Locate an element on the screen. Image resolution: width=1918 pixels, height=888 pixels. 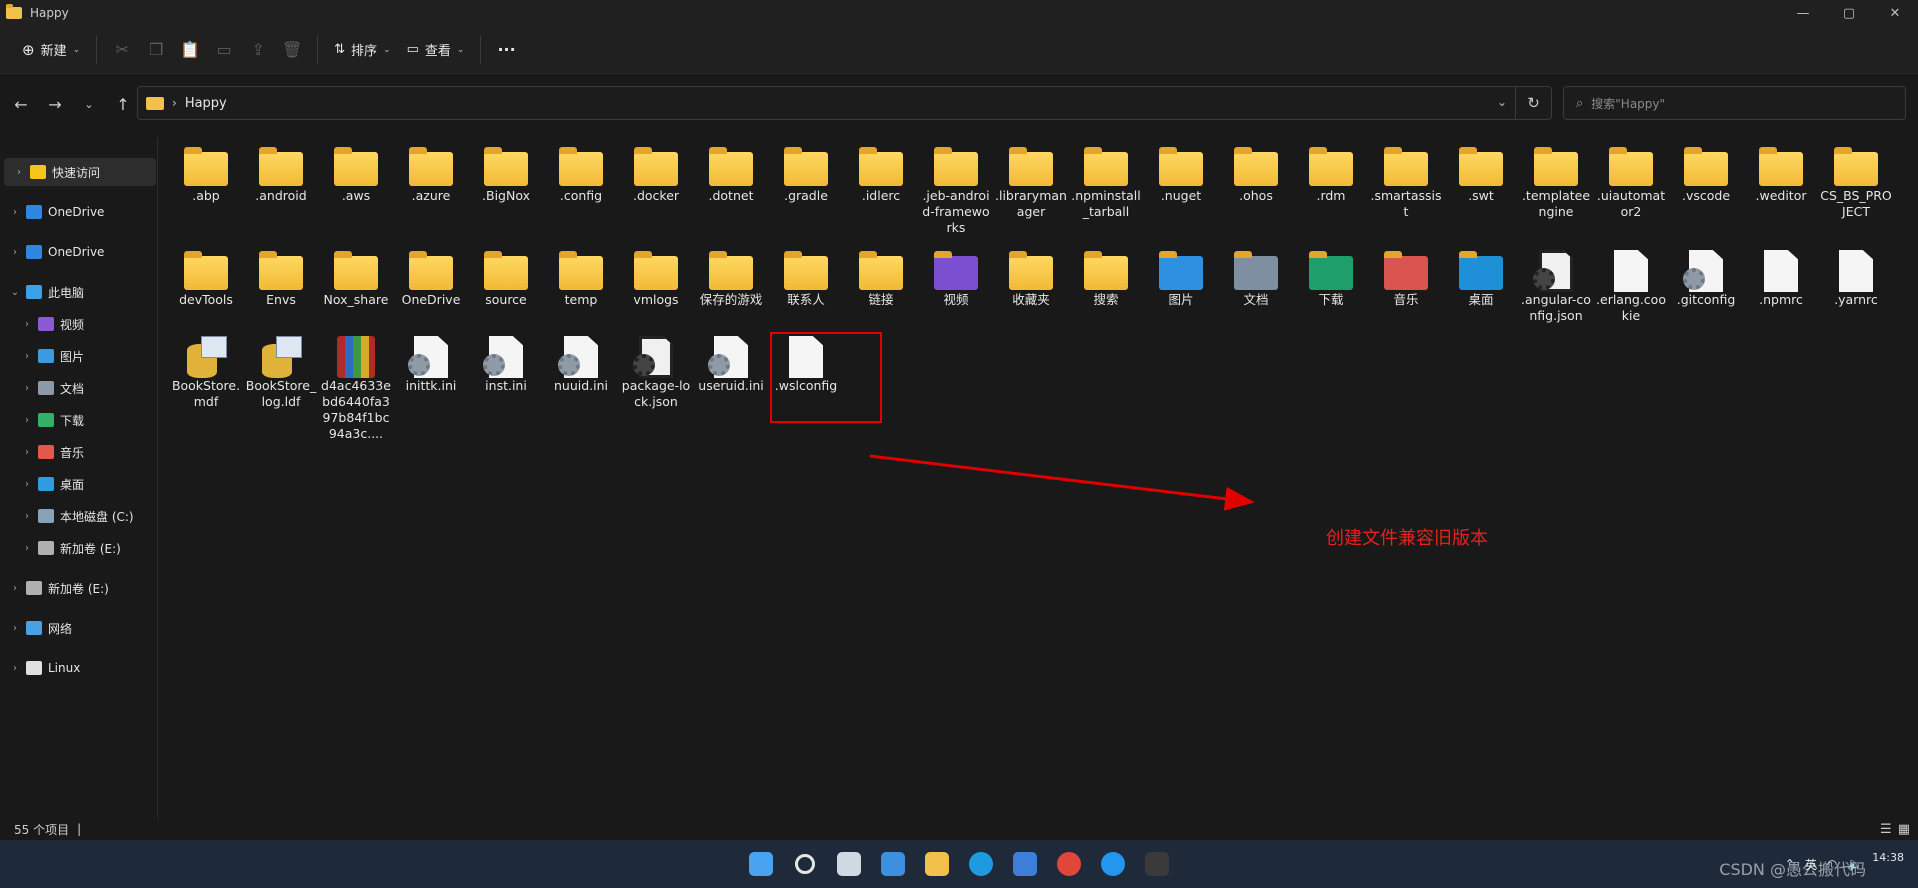
file-item: .idlerc is located at coordinates (881, 171).